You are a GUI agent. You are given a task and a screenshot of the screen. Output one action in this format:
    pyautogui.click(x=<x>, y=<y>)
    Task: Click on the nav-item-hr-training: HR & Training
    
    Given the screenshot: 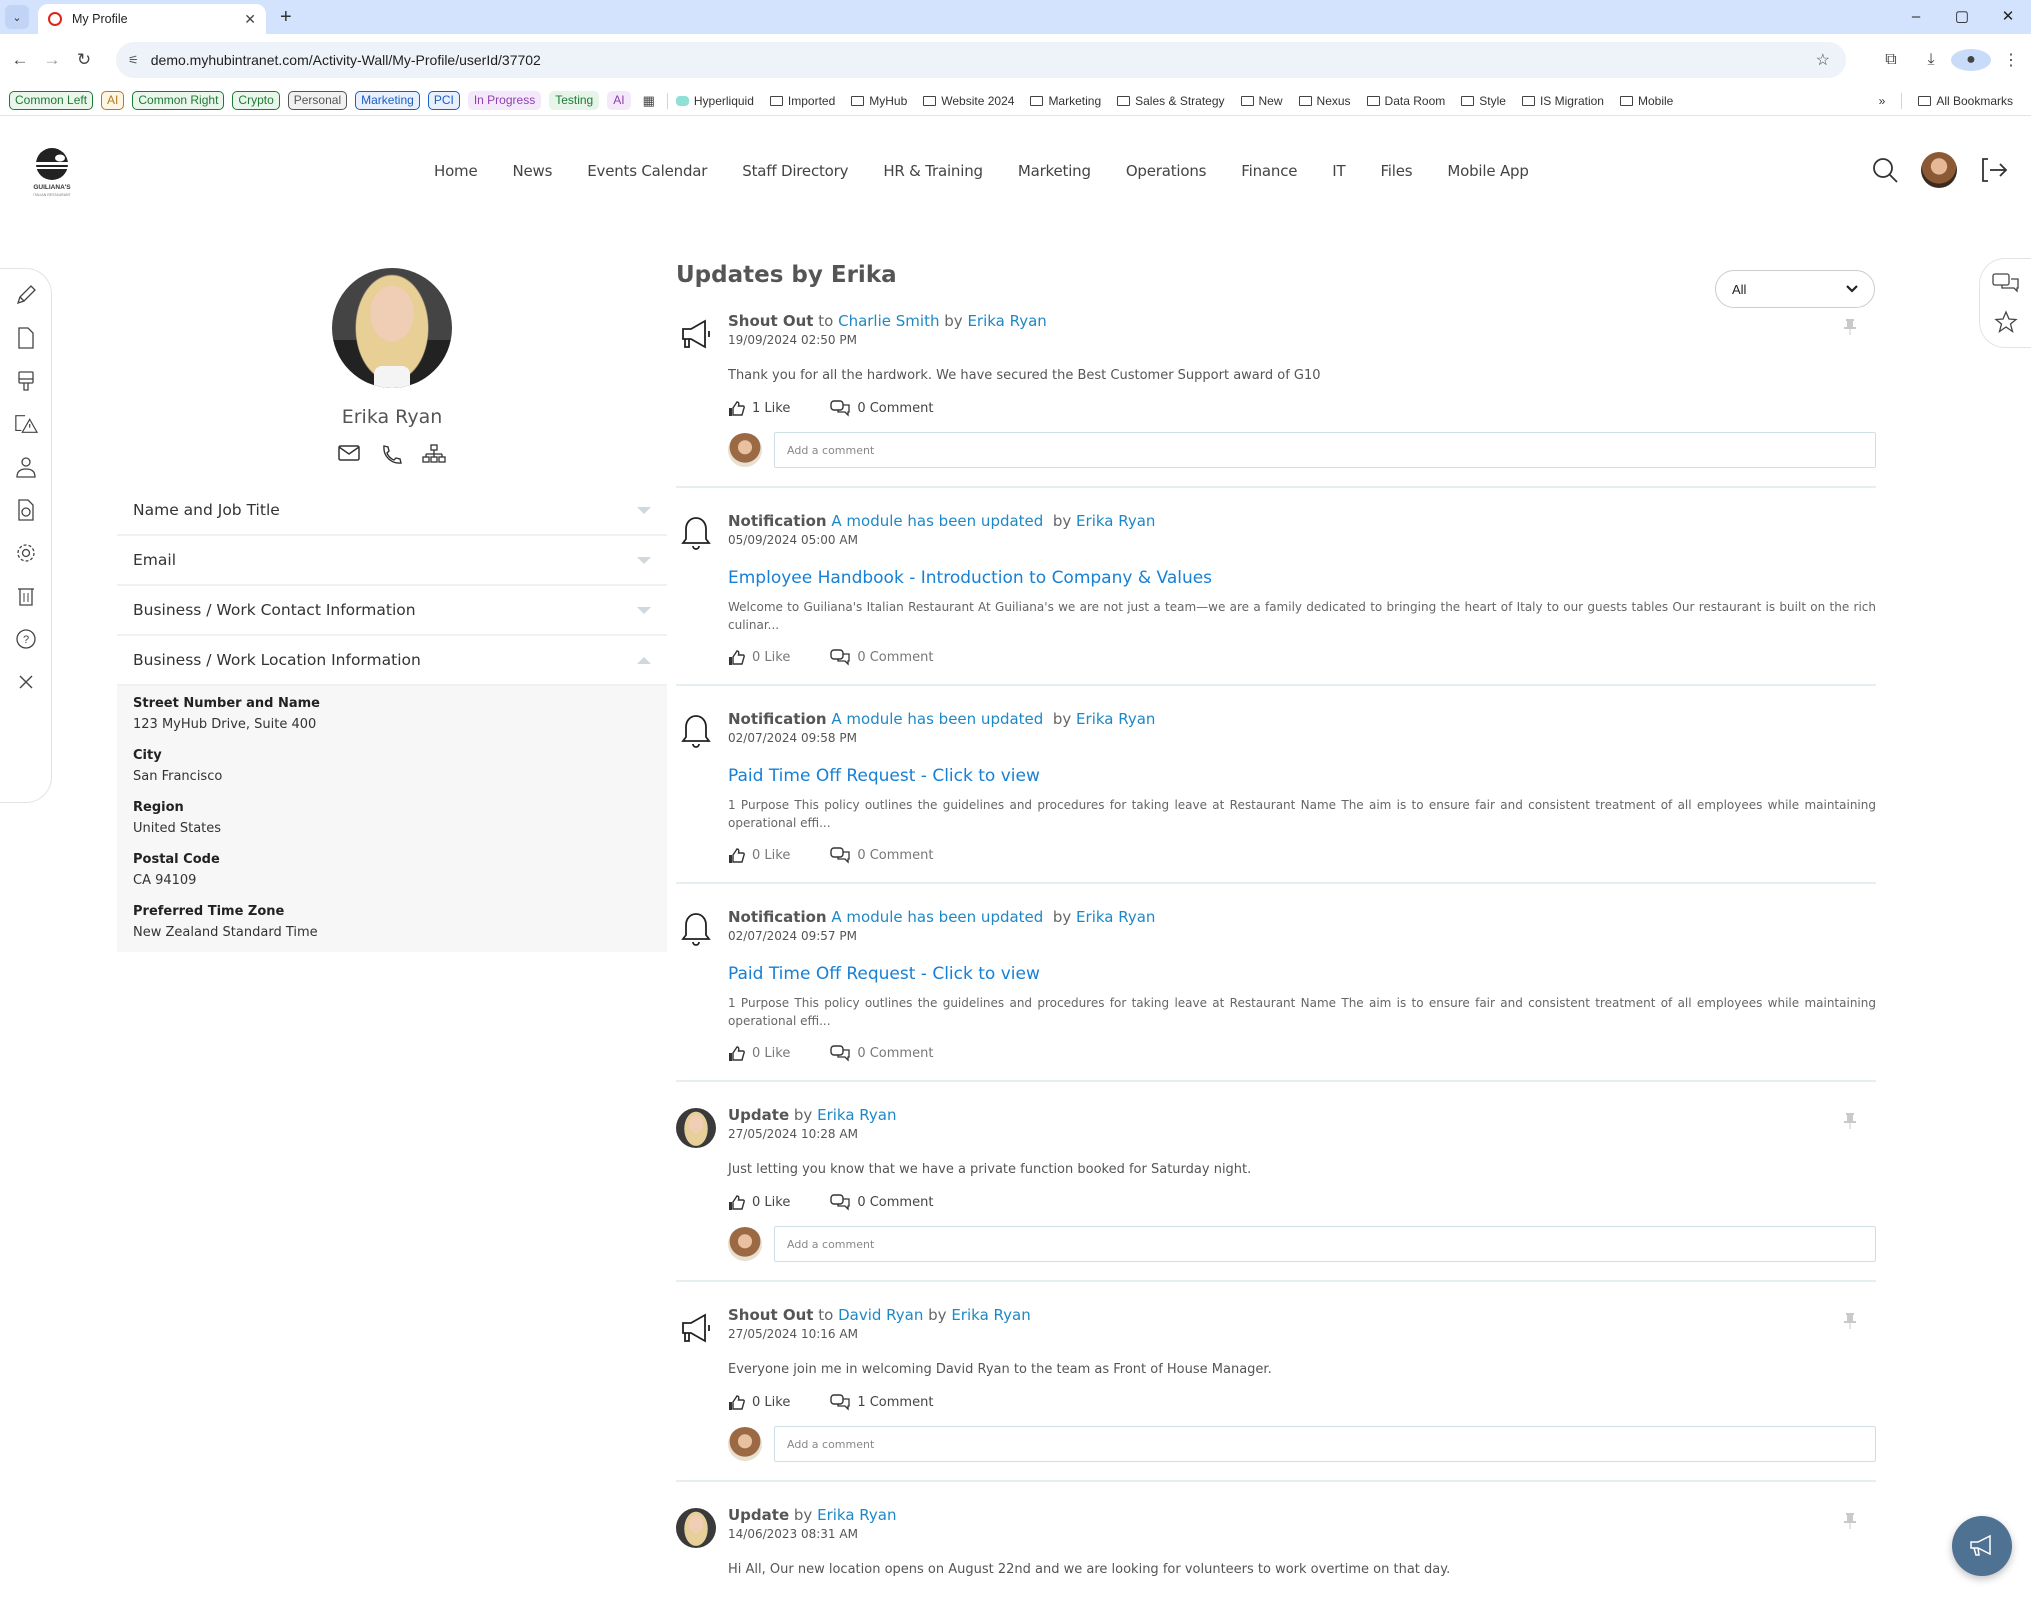 What is the action you would take?
    pyautogui.click(x=933, y=171)
    